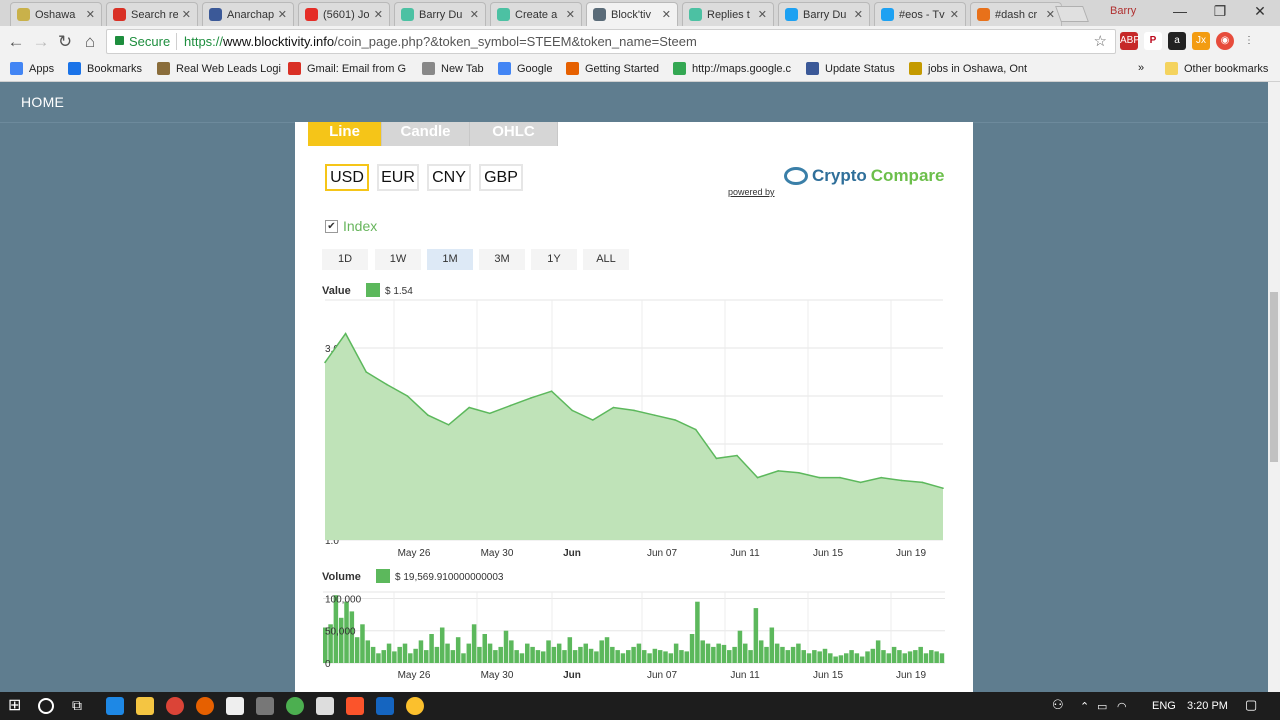 Image resolution: width=1280 pixels, height=720 pixels. Describe the element at coordinates (347, 68) in the screenshot. I see `bookmark-item: Gmail: Email from G` at that location.